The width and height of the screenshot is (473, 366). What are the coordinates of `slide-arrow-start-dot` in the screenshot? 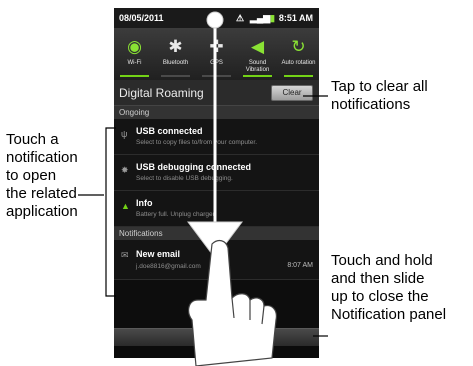 It's located at (215, 20).